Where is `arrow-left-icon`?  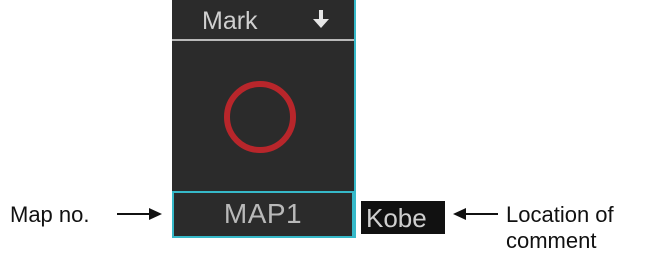
arrow-left-icon is located at coordinates (475, 216).